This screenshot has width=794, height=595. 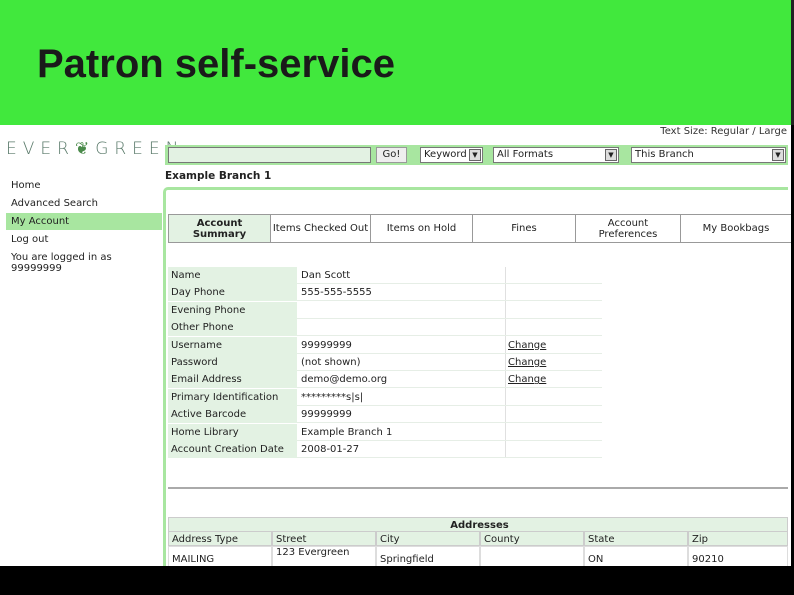 What do you see at coordinates (532, 538) in the screenshot?
I see `column-header: County` at bounding box center [532, 538].